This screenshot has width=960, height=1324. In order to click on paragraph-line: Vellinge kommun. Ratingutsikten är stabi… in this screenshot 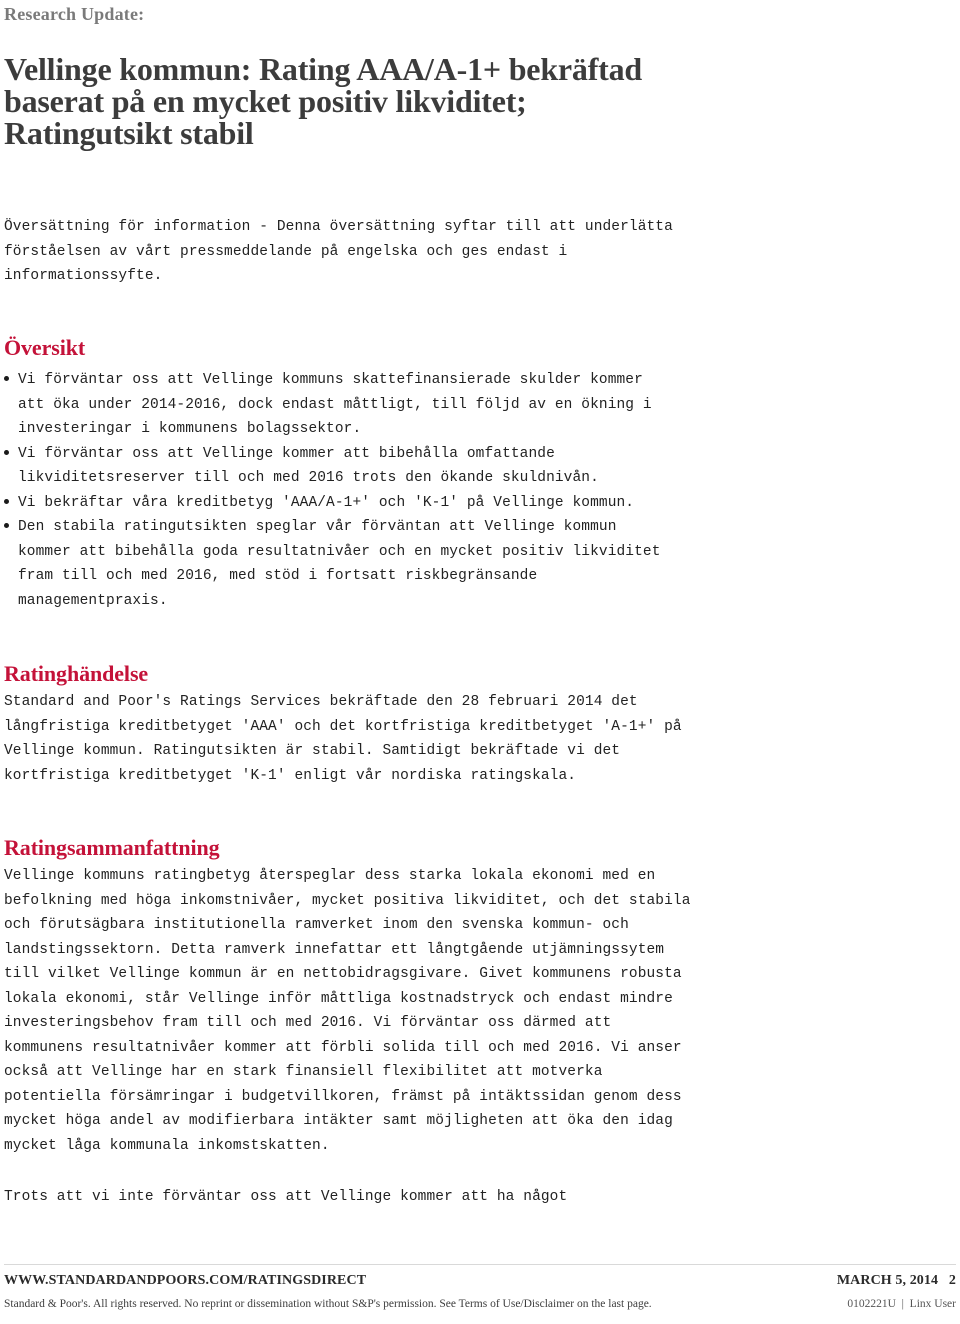, I will do `click(312, 751)`.